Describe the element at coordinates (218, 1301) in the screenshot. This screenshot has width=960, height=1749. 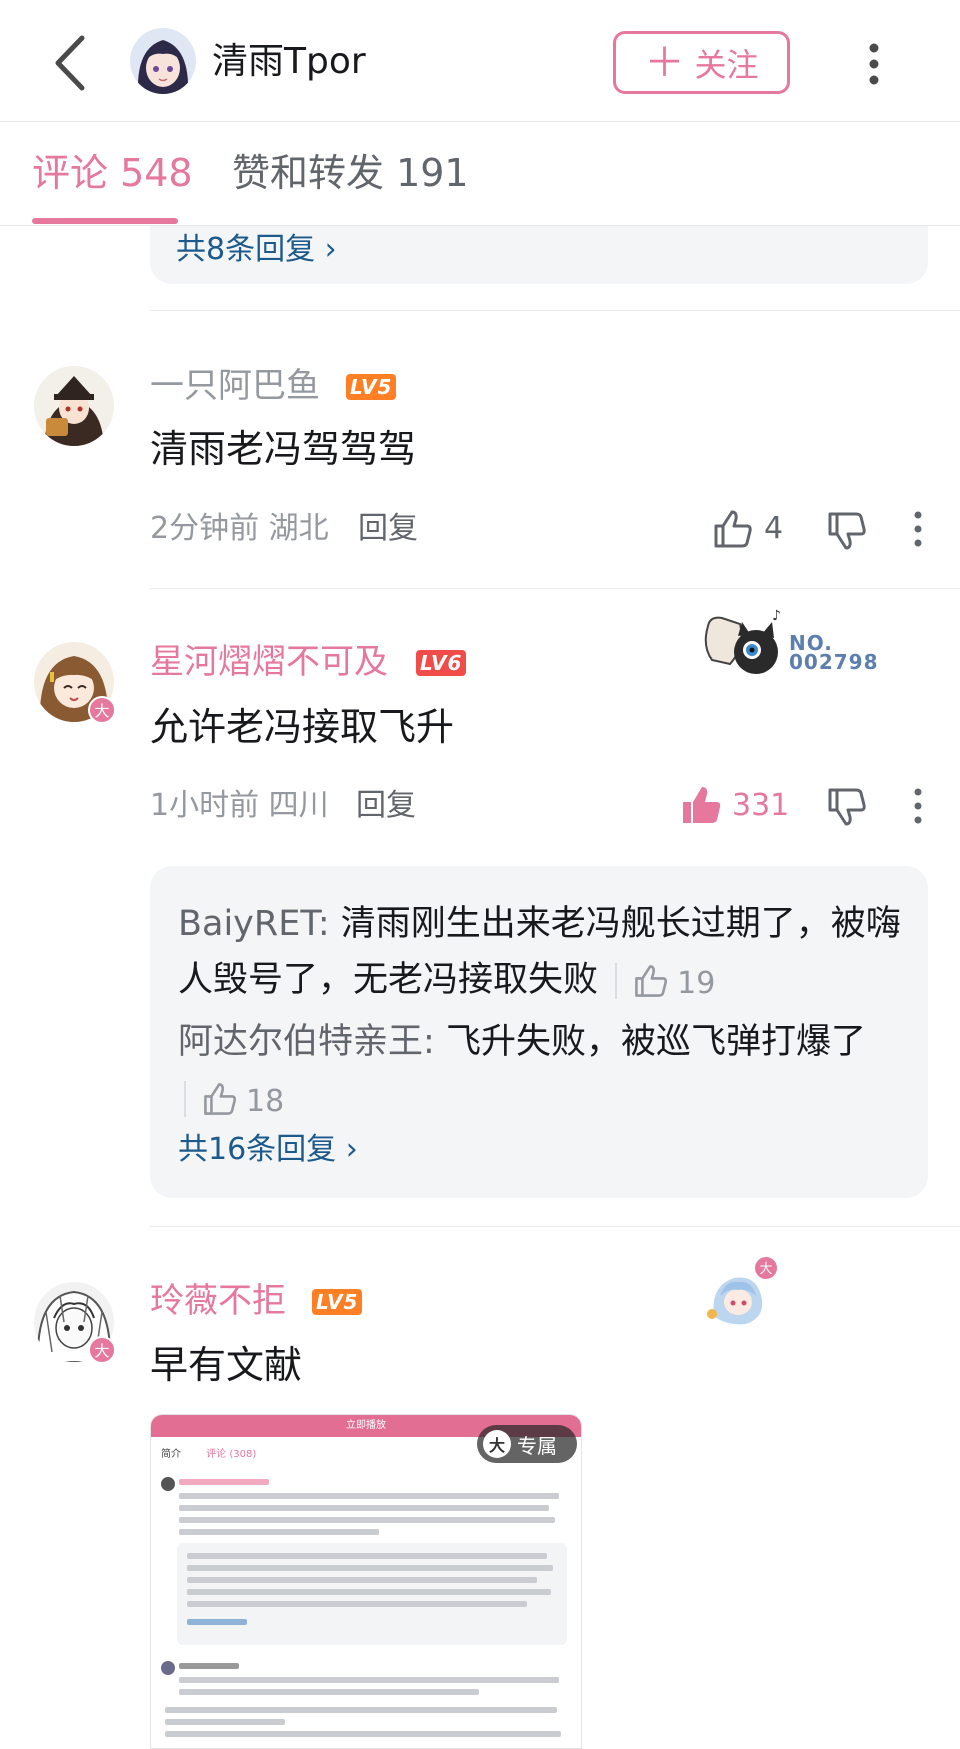
I see `comment-username: 玲薇不拒` at that location.